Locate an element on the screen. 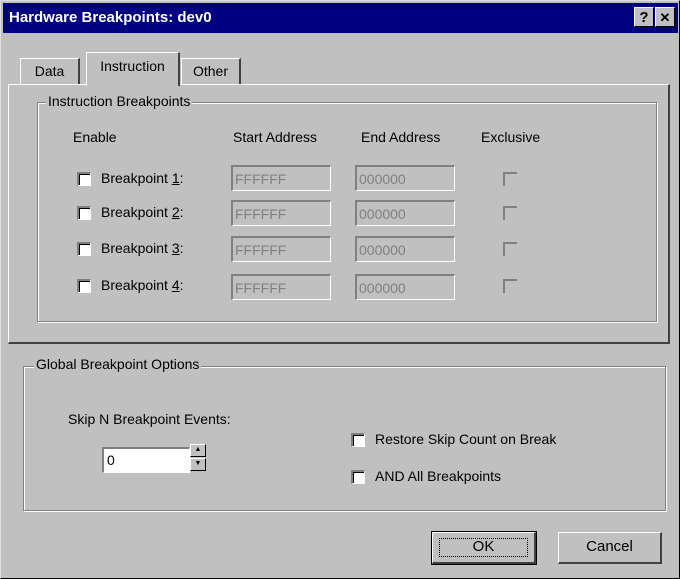 The width and height of the screenshot is (680, 579). window-title: Hardware Breakpoints: dev0 is located at coordinates (110, 17).